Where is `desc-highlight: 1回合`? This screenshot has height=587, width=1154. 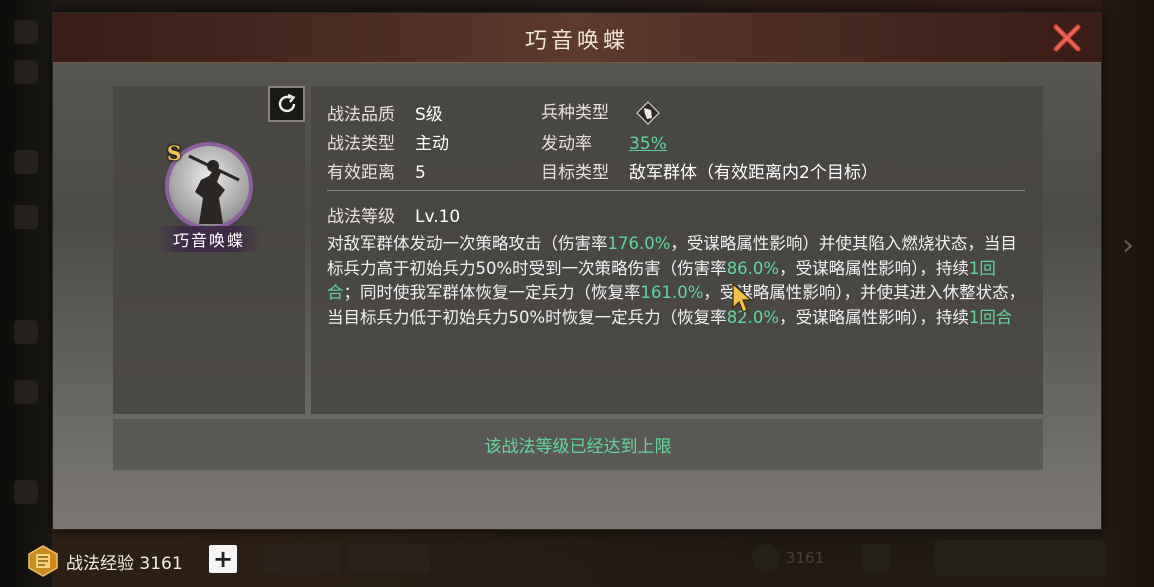
desc-highlight: 1回合 is located at coordinates (990, 317).